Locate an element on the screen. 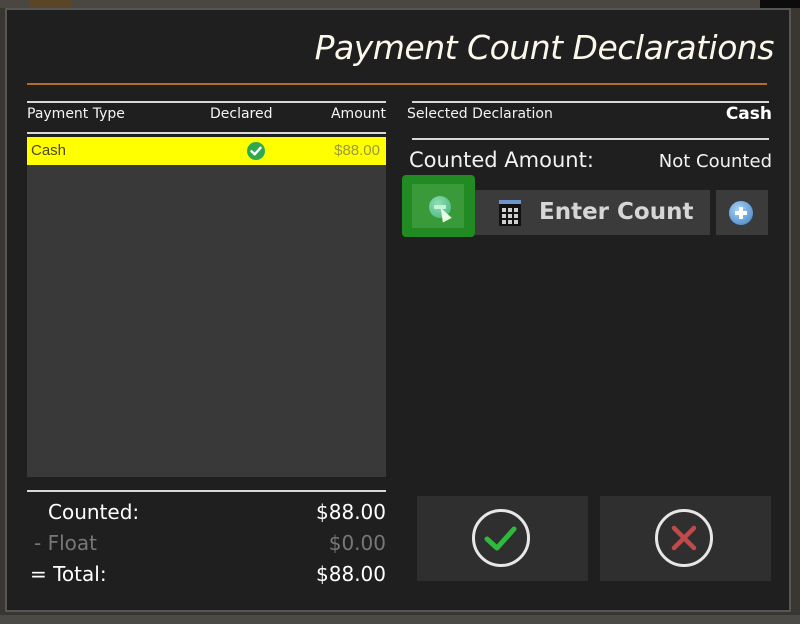 The height and width of the screenshot is (624, 800). float-summary-label: - Float is located at coordinates (65, 543).